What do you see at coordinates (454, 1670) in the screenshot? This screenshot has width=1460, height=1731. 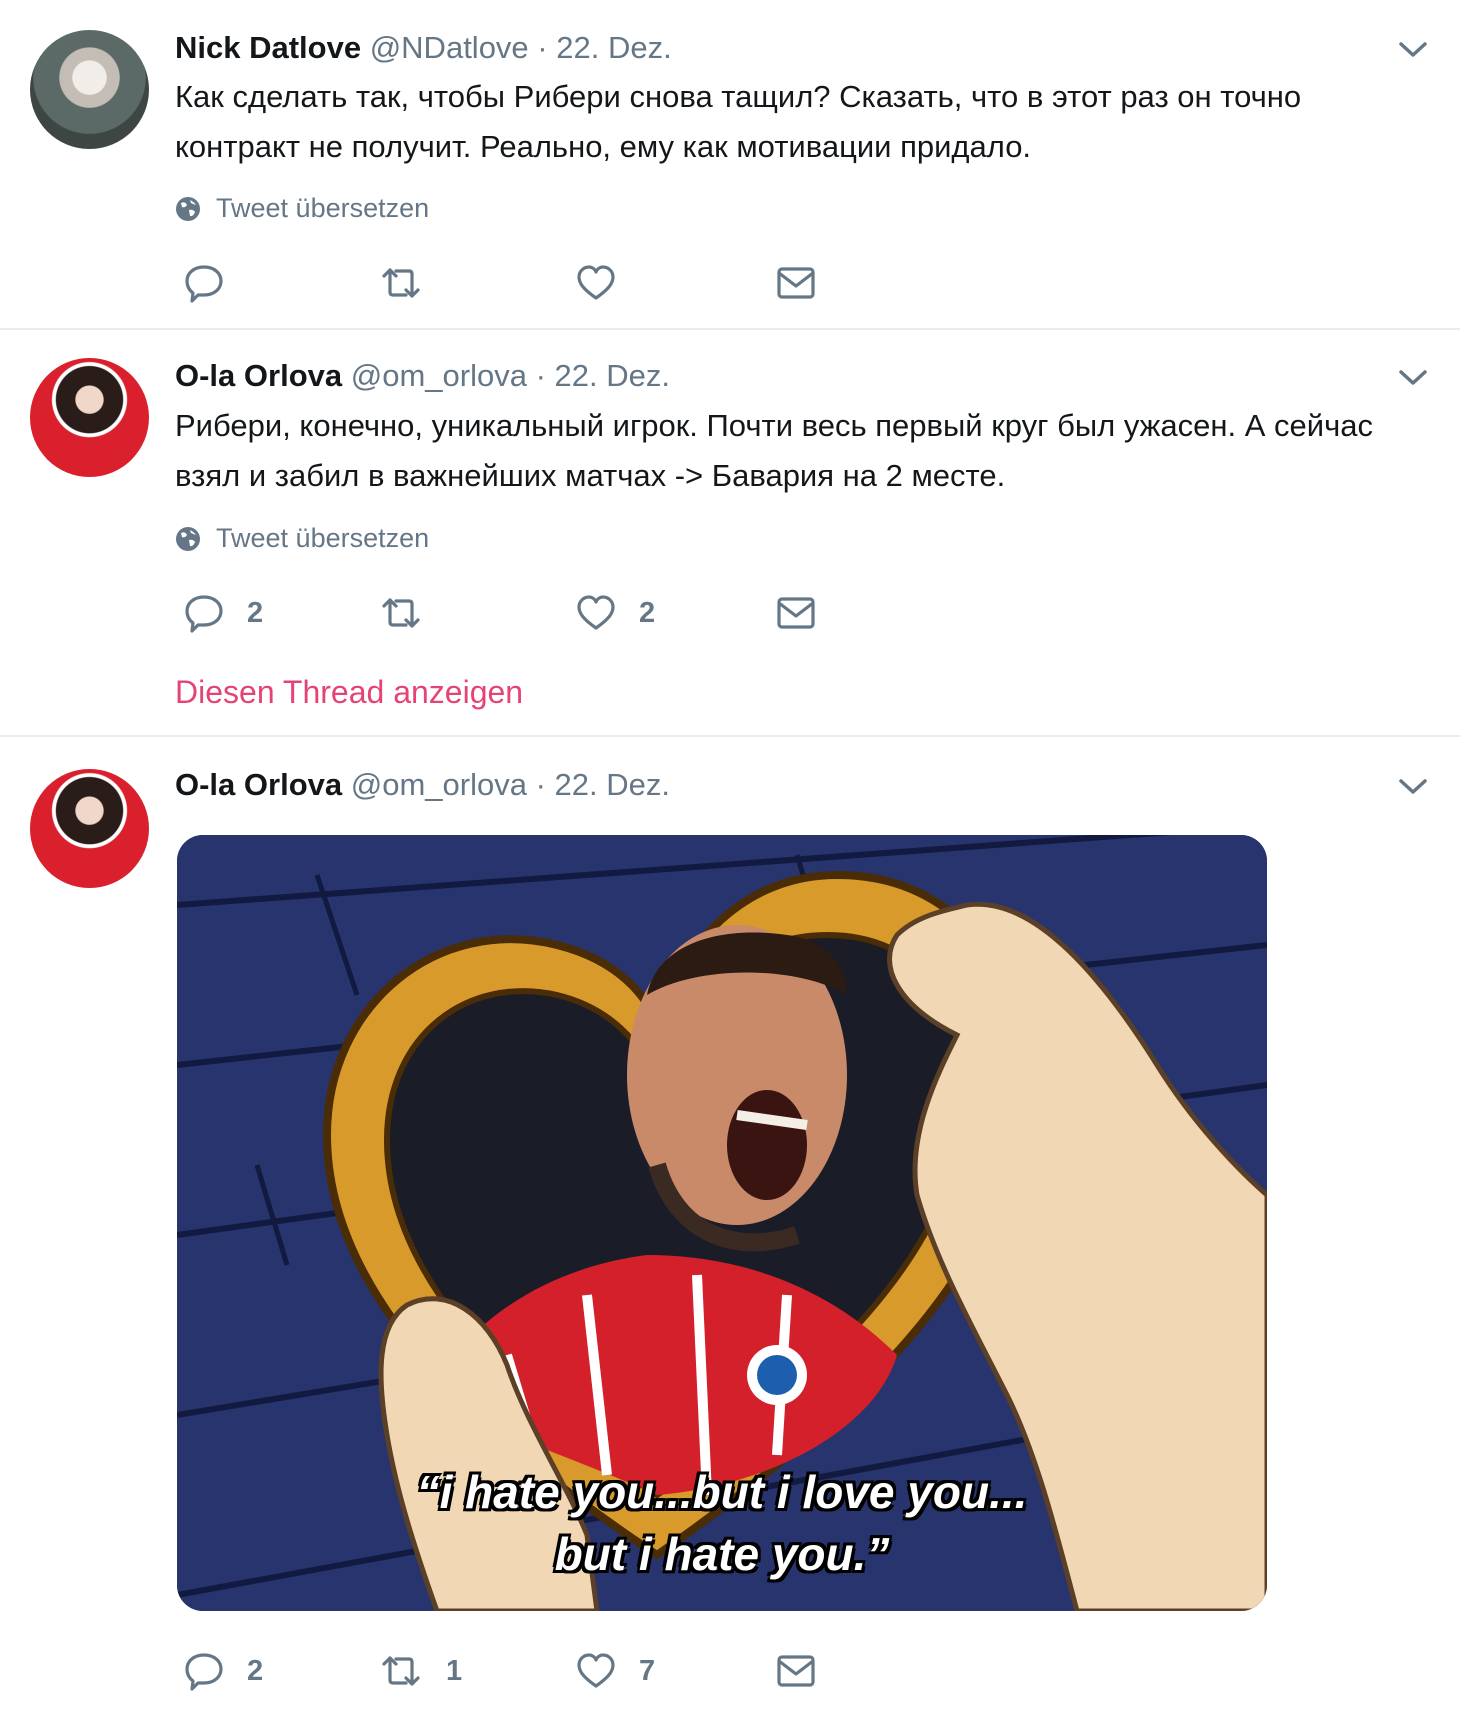 I see `retweet-count: 1` at bounding box center [454, 1670].